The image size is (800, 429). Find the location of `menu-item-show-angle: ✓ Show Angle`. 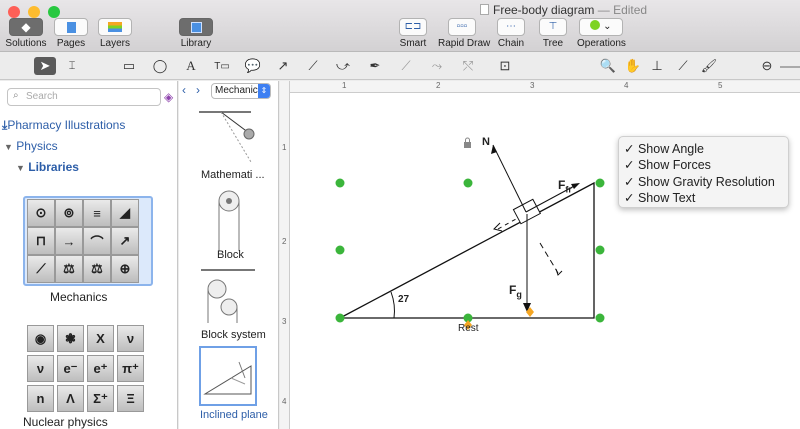

menu-item-show-angle: ✓ Show Angle is located at coordinates (706, 149).